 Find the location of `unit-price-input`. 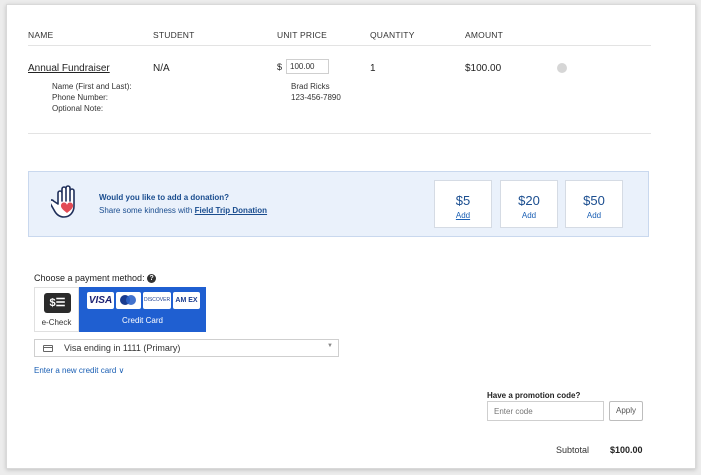

unit-price-input is located at coordinates (307, 66).